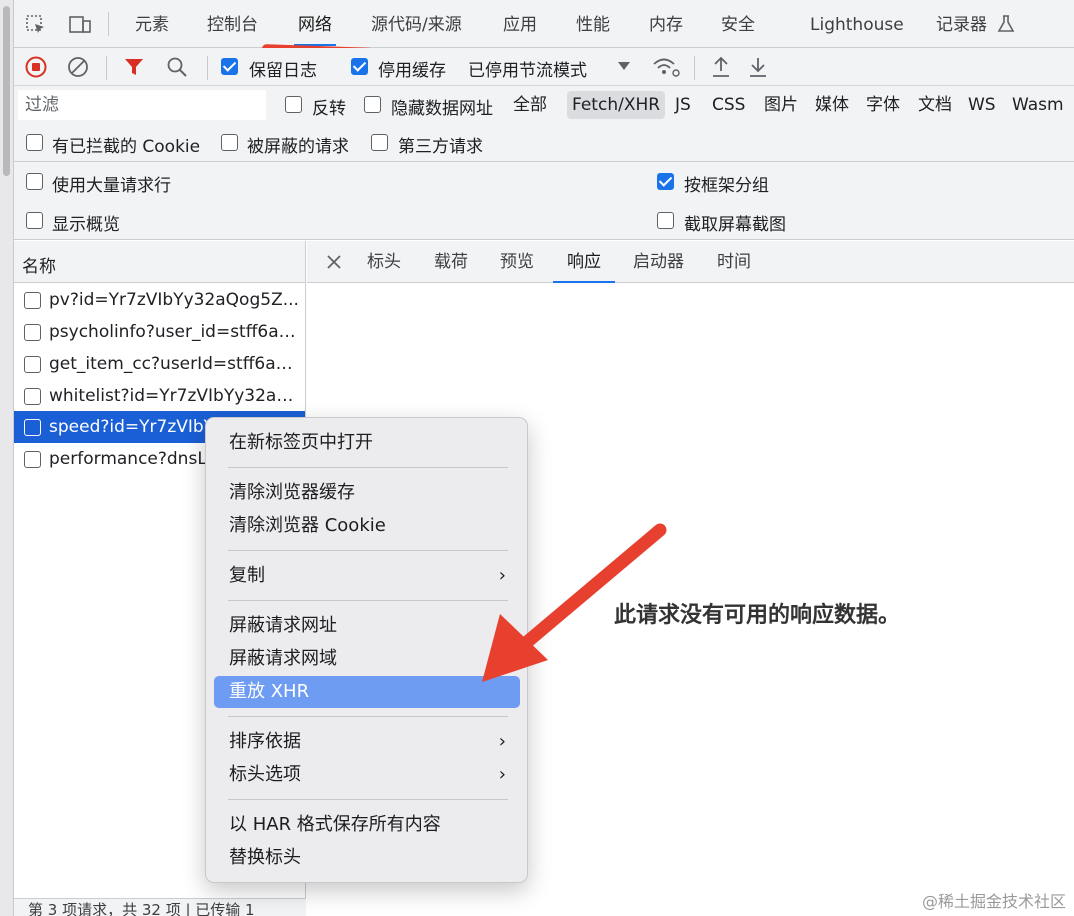 The image size is (1074, 916). Describe the element at coordinates (367, 443) in the screenshot. I see `menu-item-open-in-new-tab: 在新标签页中打开` at that location.